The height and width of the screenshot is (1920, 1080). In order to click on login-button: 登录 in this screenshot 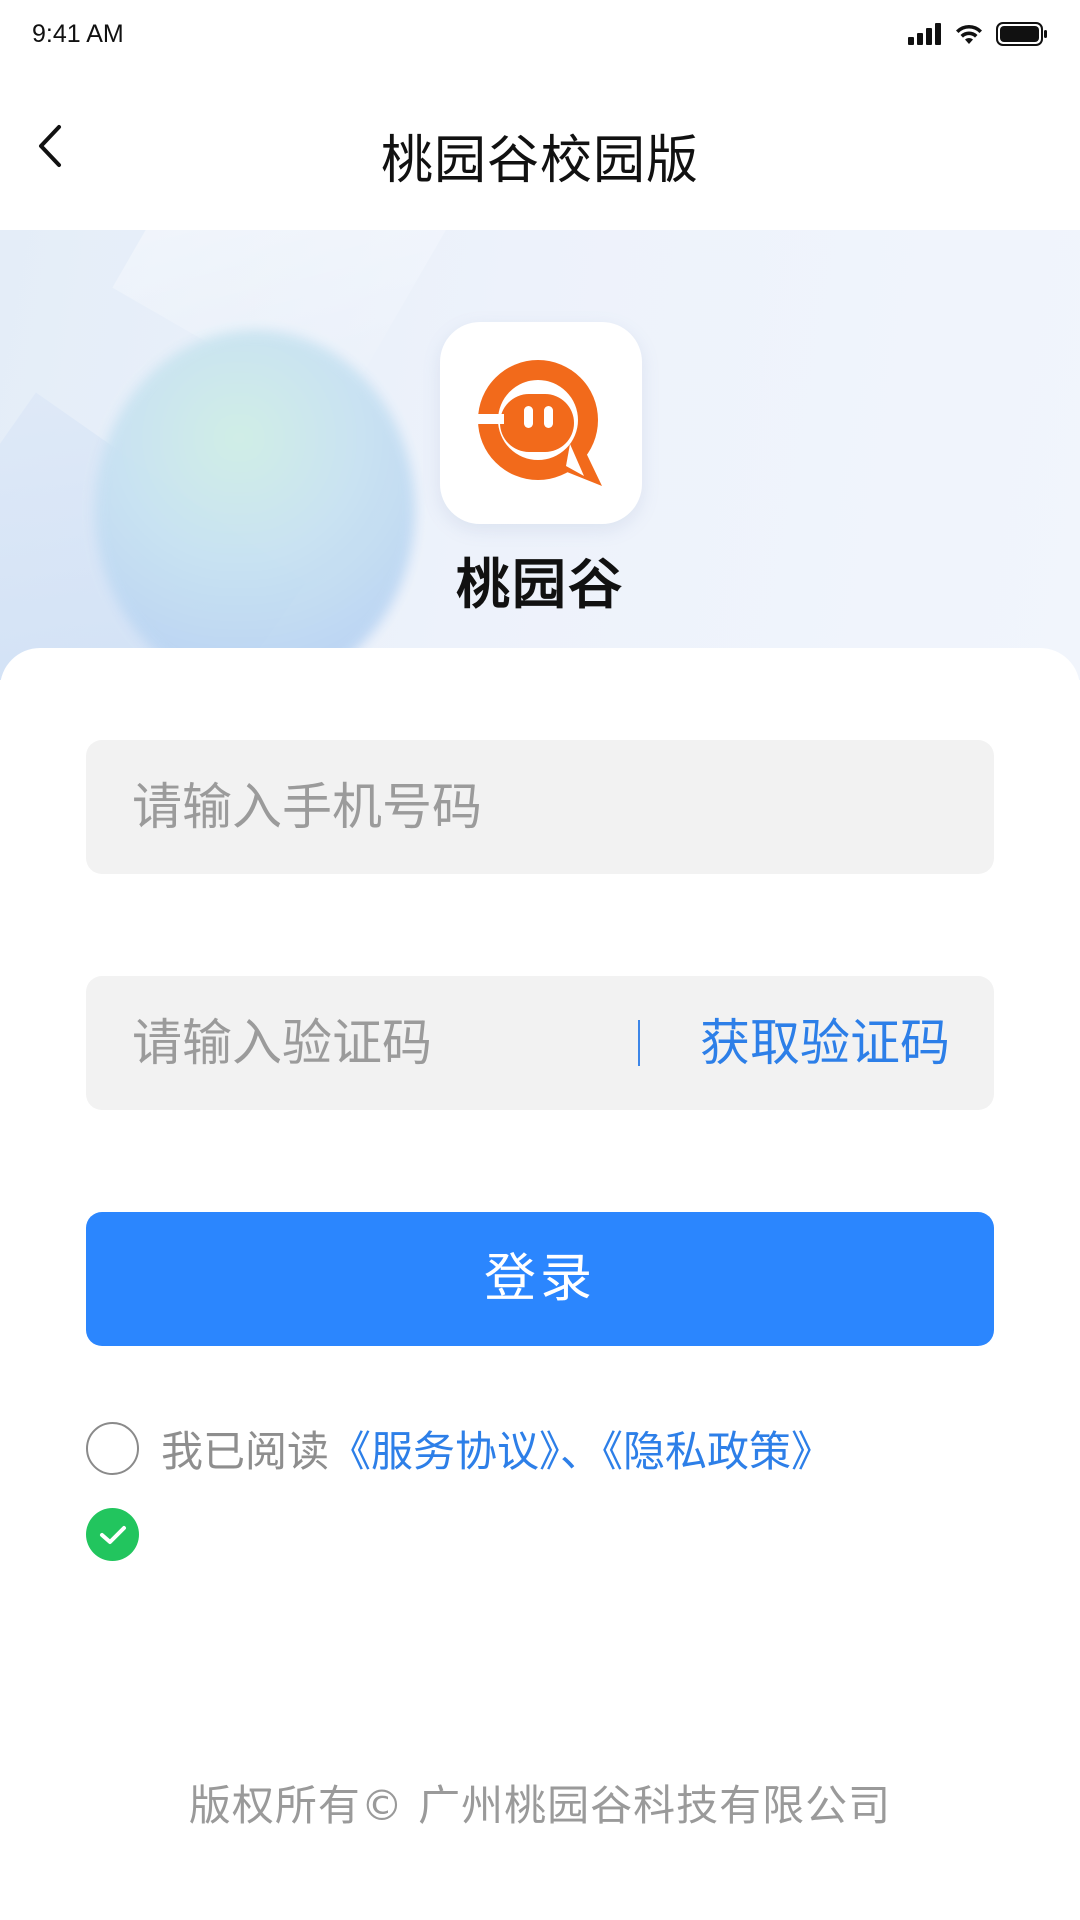, I will do `click(540, 1279)`.